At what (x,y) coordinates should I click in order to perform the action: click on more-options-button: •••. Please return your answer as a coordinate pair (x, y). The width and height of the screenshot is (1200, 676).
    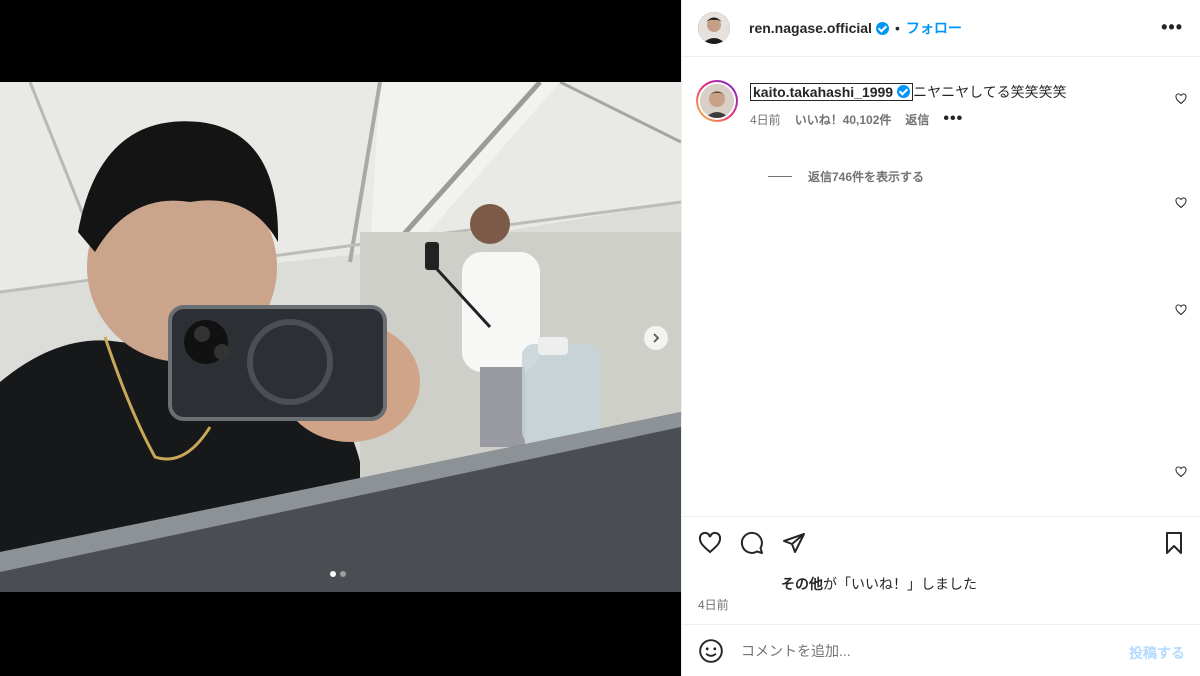
    Looking at the image, I should click on (1172, 27).